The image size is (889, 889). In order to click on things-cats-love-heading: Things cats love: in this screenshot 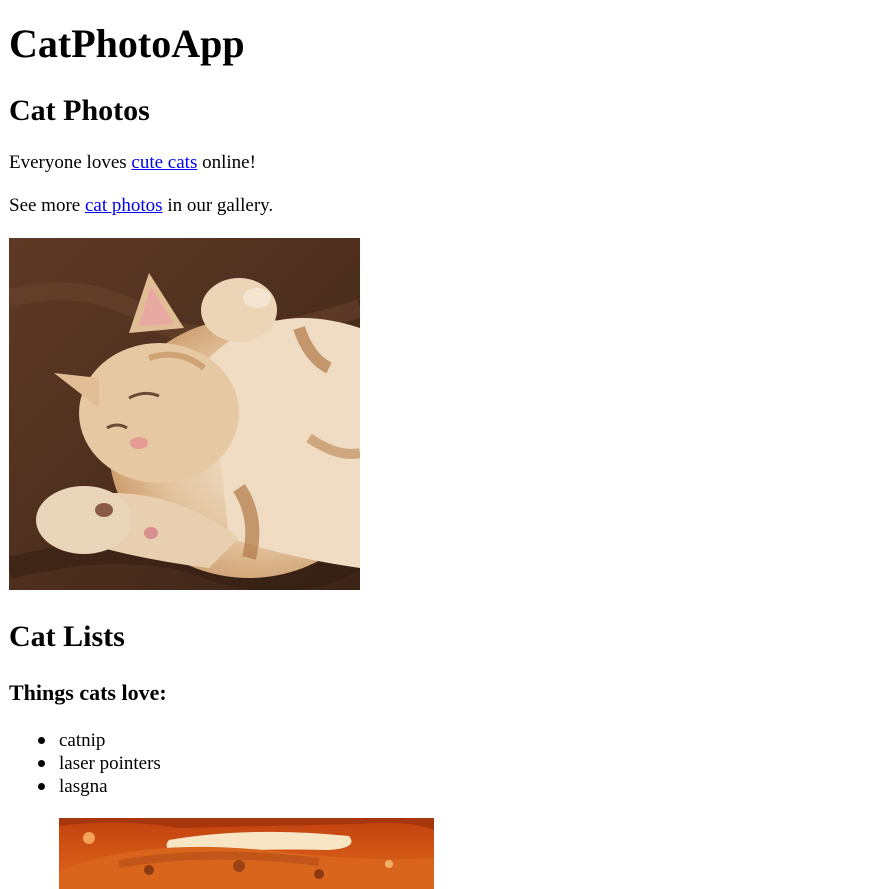, I will do `click(88, 692)`.